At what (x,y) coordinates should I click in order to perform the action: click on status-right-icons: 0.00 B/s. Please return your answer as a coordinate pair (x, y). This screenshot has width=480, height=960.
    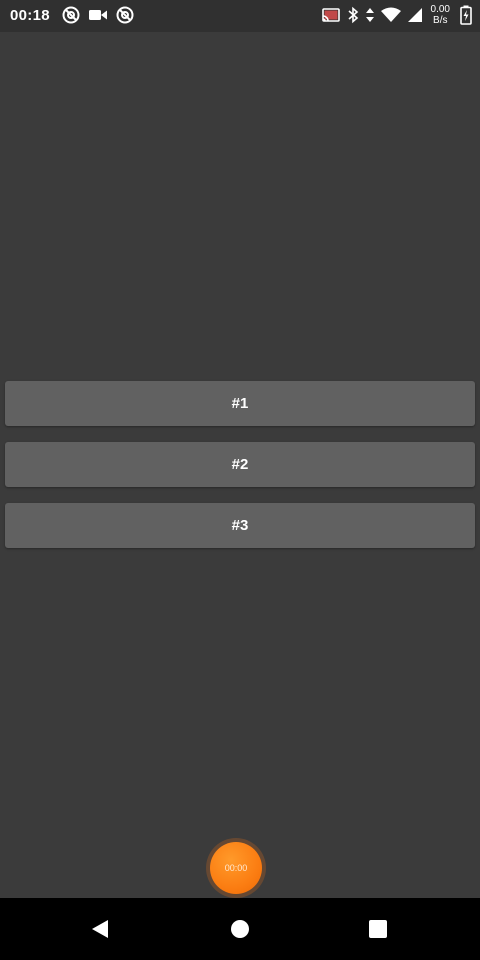
    Looking at the image, I should click on (396, 15).